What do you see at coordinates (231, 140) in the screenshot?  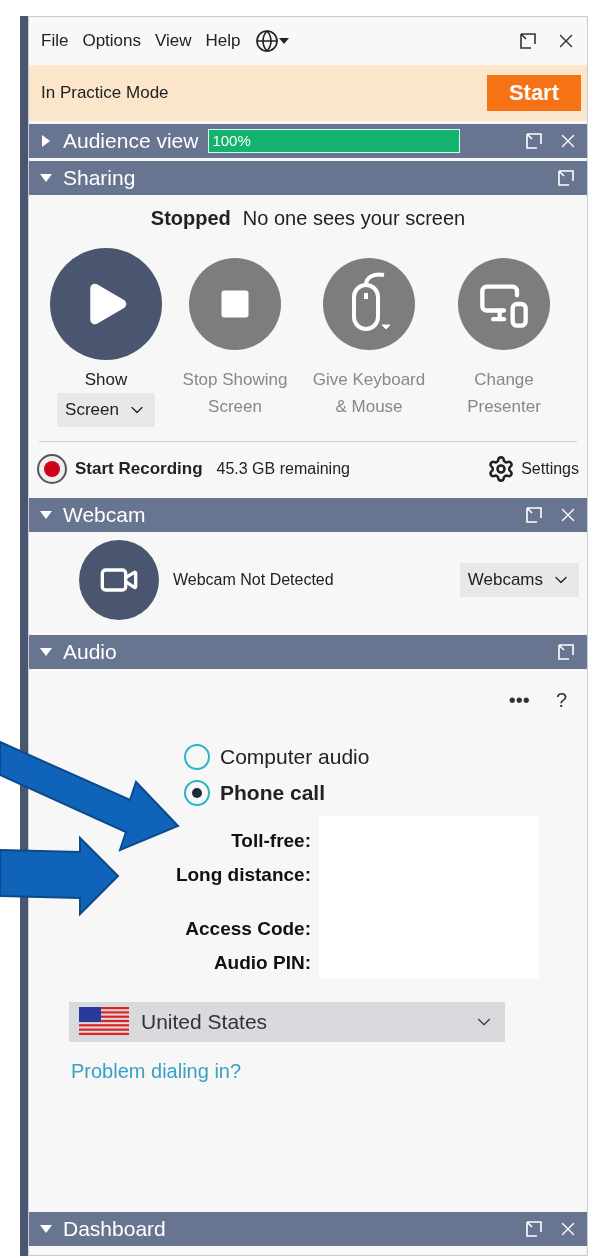 I see `meter-reading: 100%` at bounding box center [231, 140].